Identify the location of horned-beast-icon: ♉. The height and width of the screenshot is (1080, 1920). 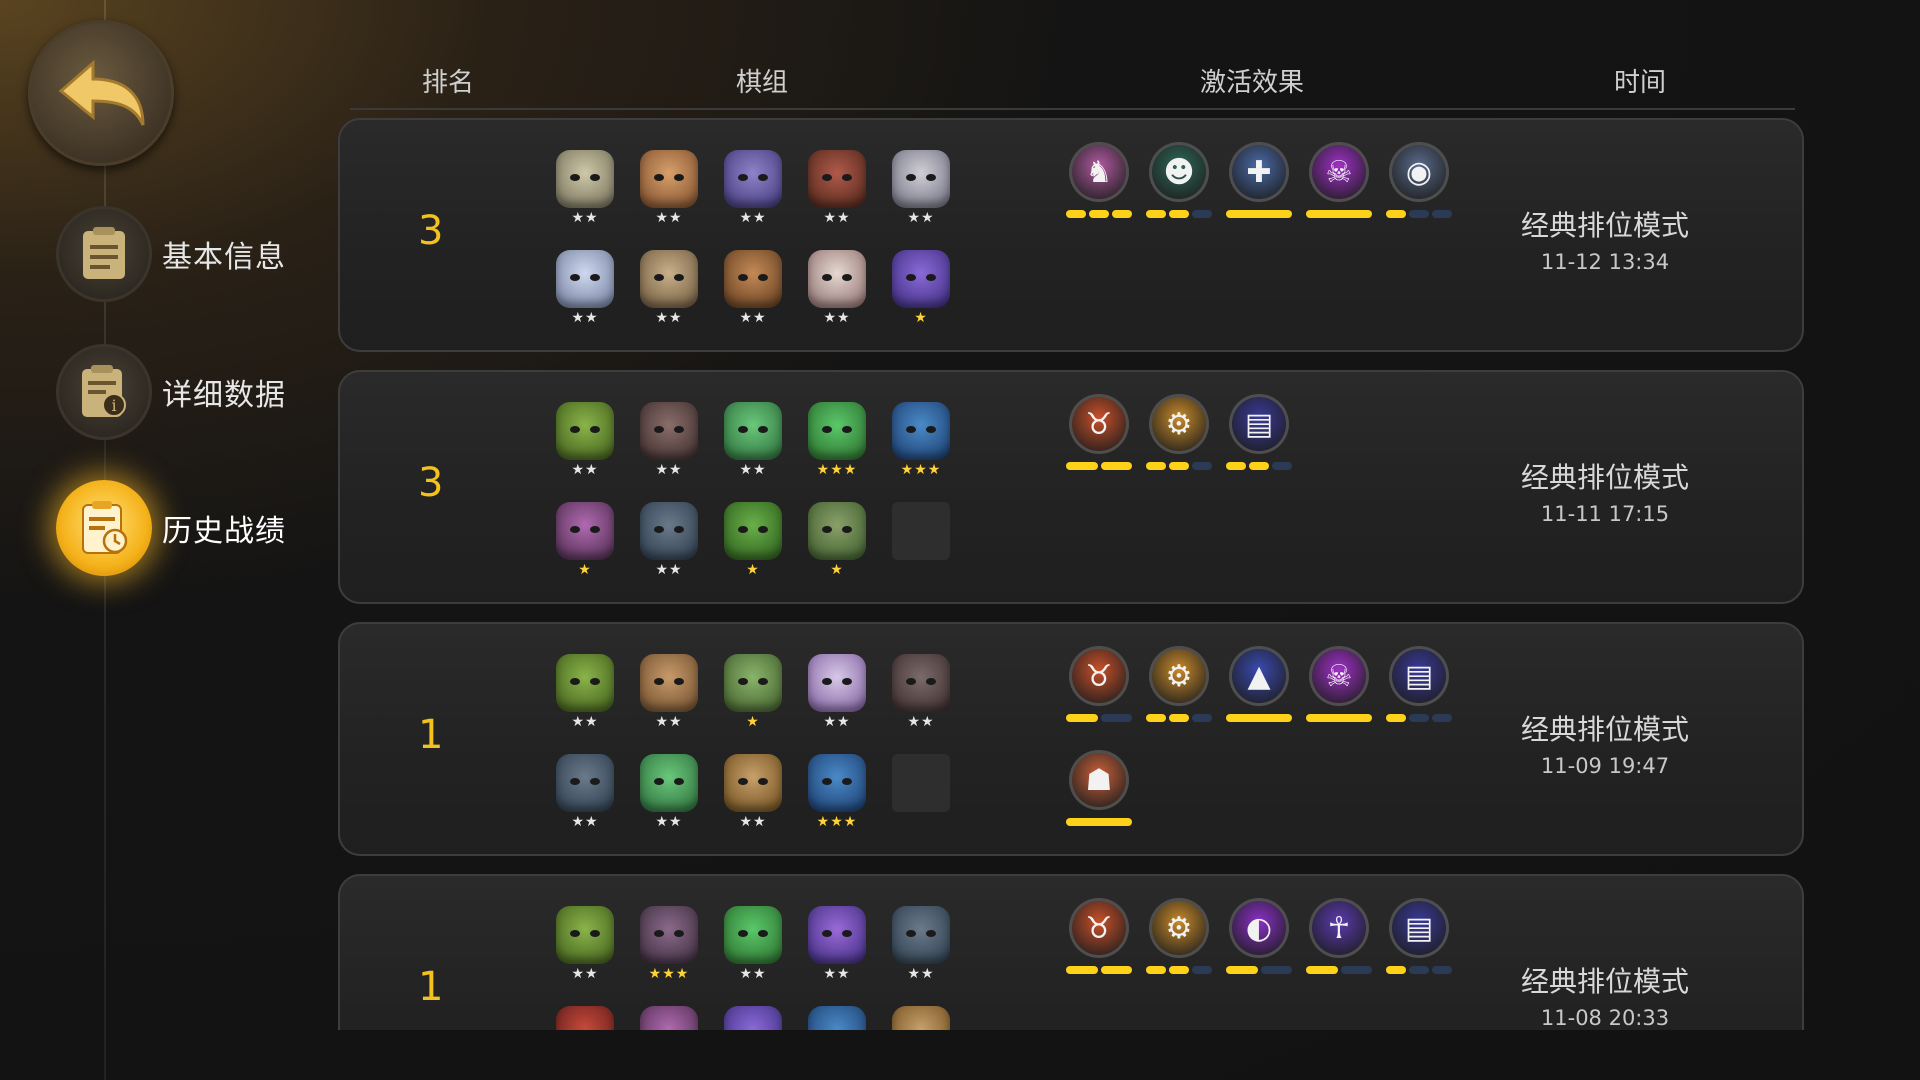
(1099, 676).